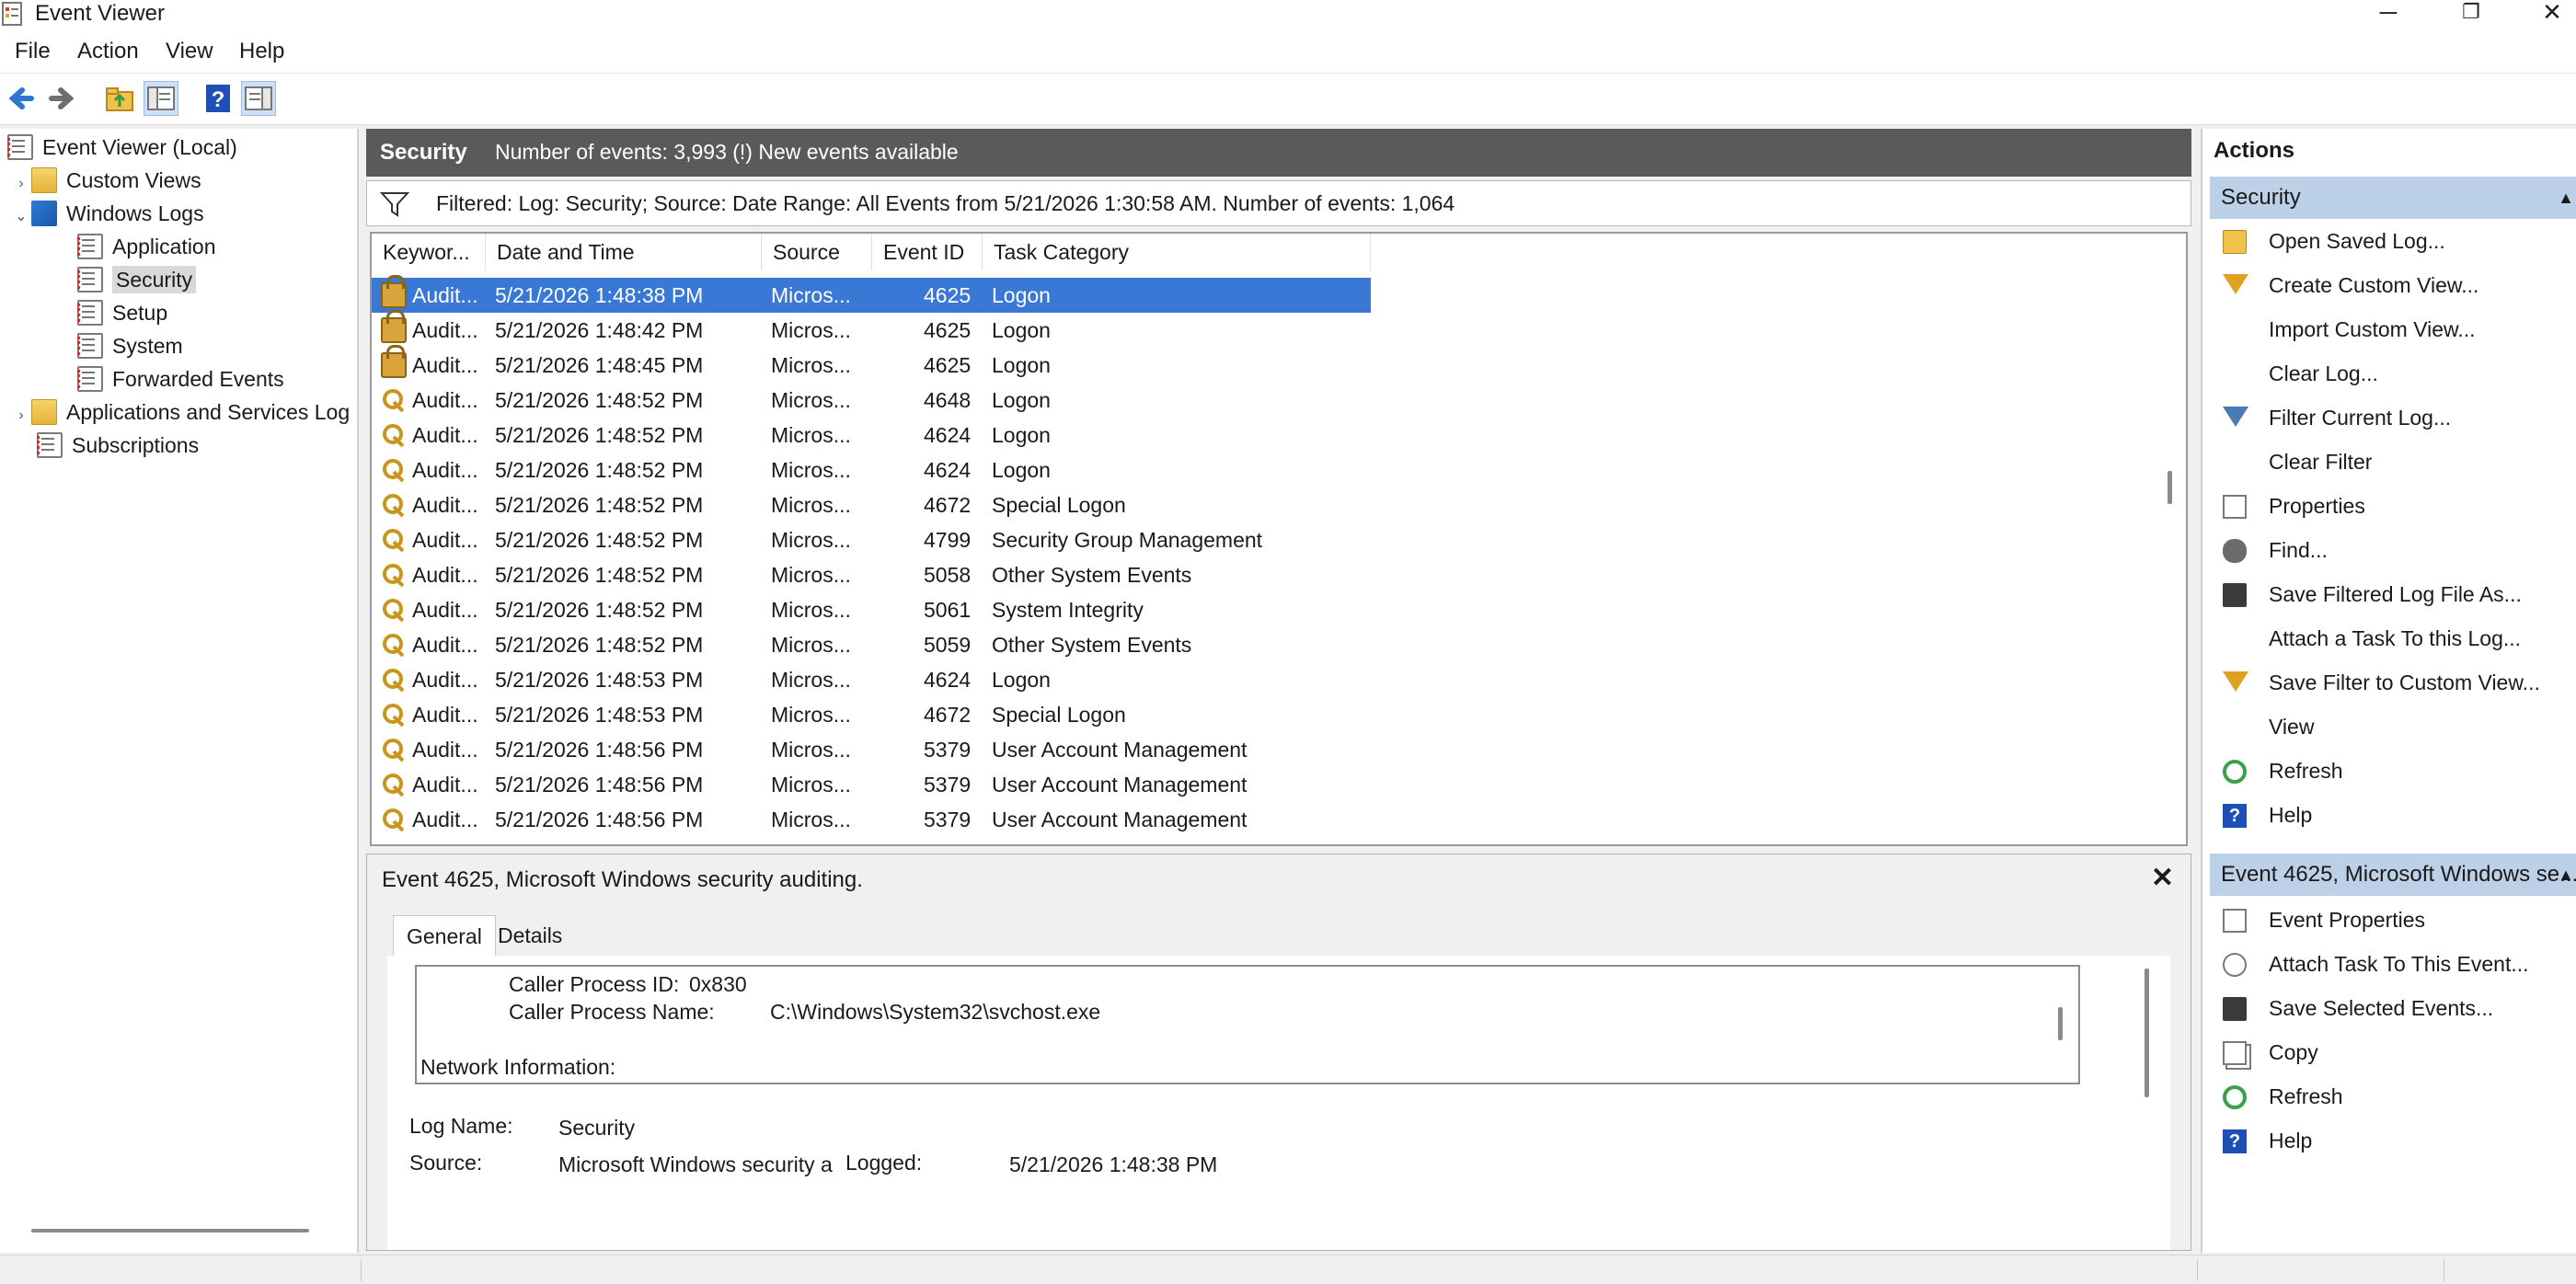 Image resolution: width=2576 pixels, height=1284 pixels. I want to click on close-button: ✕, so click(2550, 14).